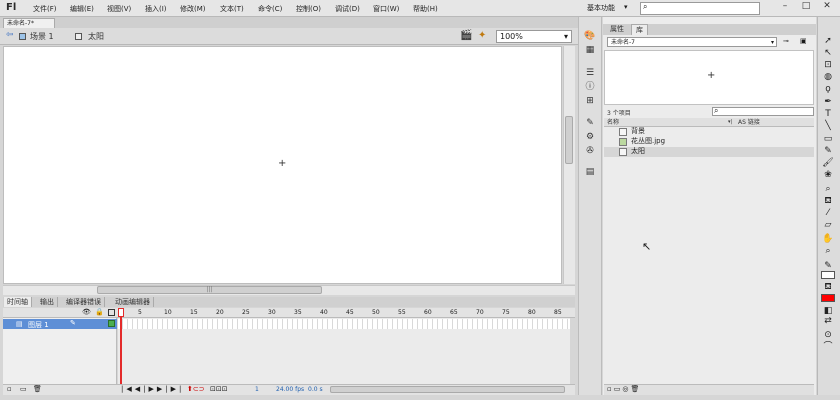 This screenshot has height=400, width=840. Describe the element at coordinates (828, 77) in the screenshot. I see `3d-rotation-tool-icon: ◍` at that location.